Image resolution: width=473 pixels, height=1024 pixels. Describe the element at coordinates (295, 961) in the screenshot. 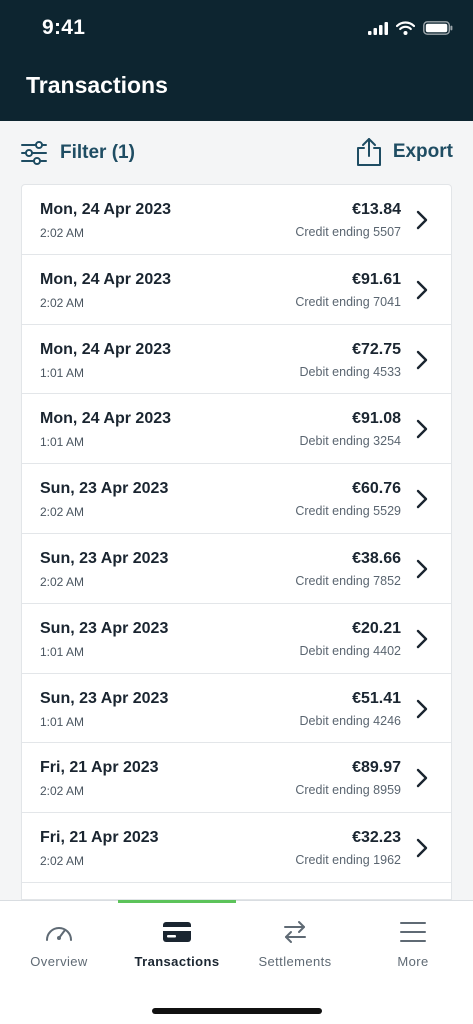

I see `tab-label: Settlements` at that location.